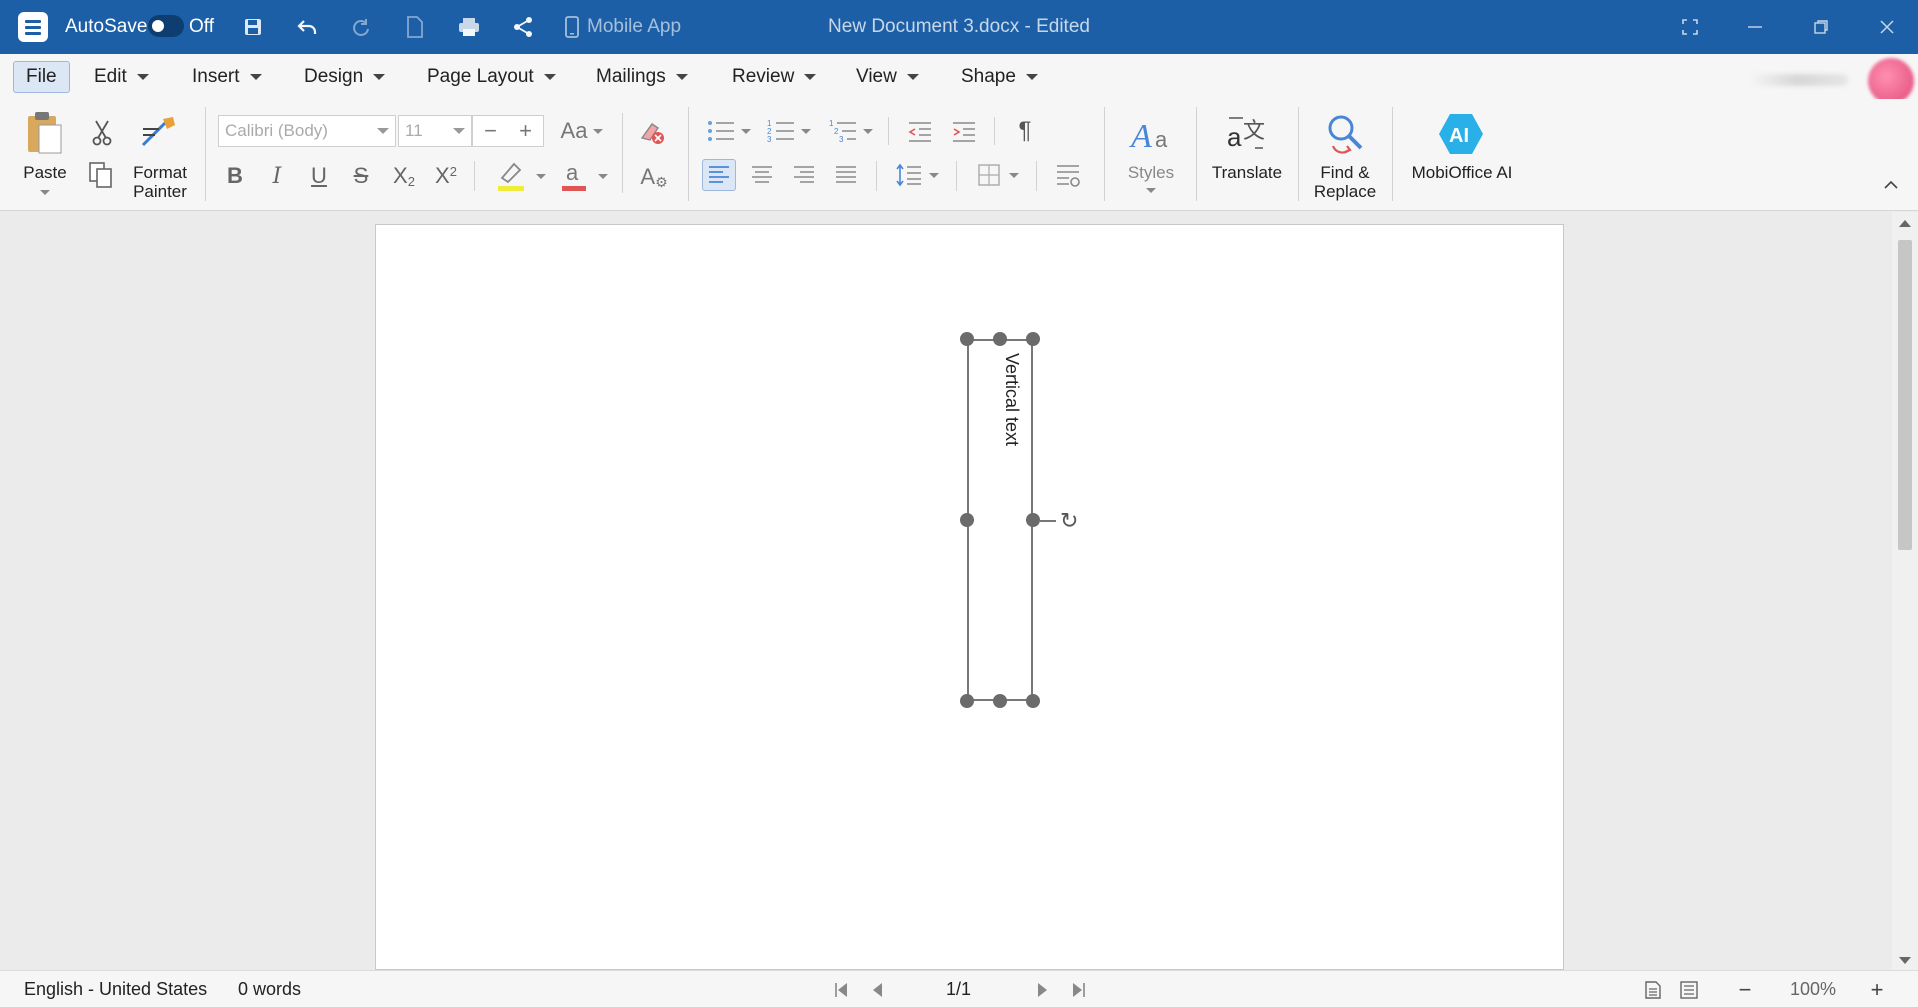 Image resolution: width=1918 pixels, height=1007 pixels. Describe the element at coordinates (1461, 134) in the screenshot. I see `mobioffice-ai-icon: AI` at that location.